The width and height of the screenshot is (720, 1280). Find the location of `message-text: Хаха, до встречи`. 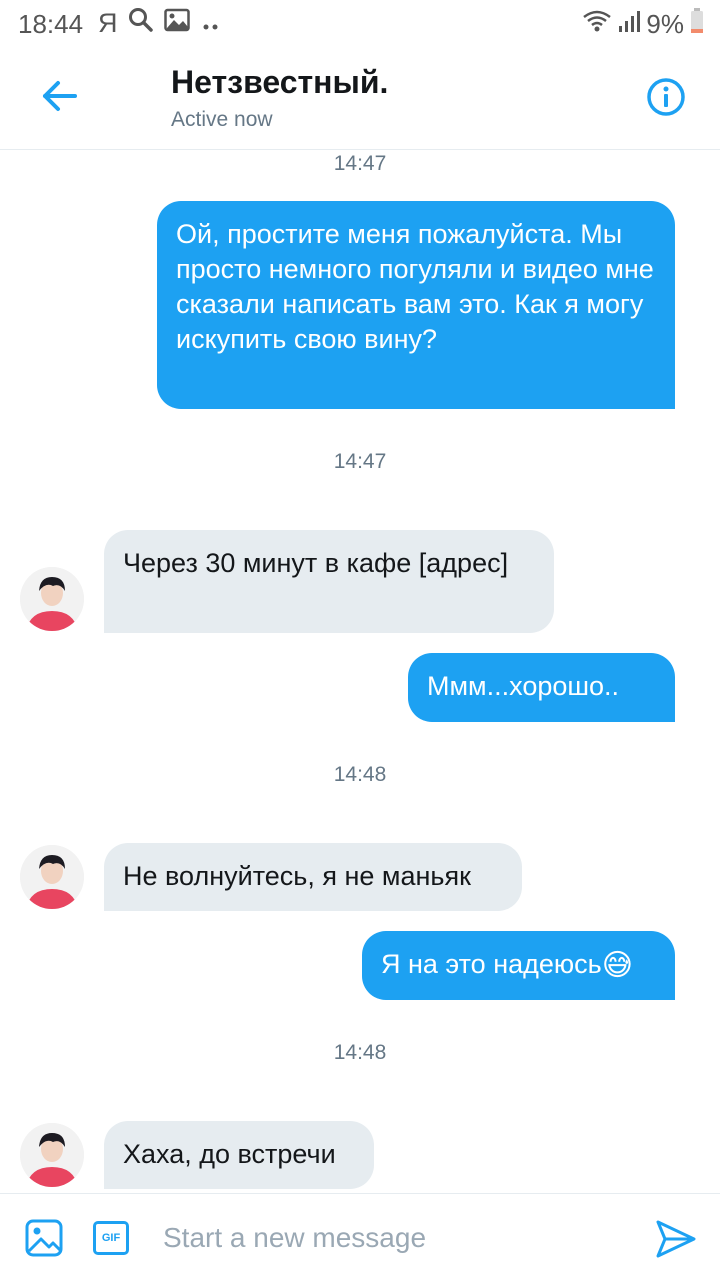

message-text: Хаха, до встречи is located at coordinates (229, 1154).